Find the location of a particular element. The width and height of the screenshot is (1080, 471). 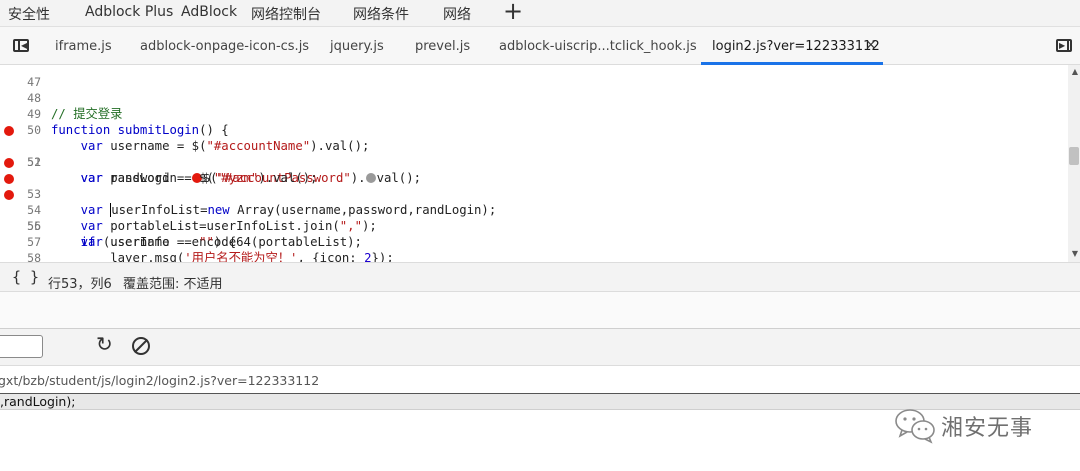

code-line: 52 var randLogin = $("#yzm").val(); is located at coordinates (534, 161).